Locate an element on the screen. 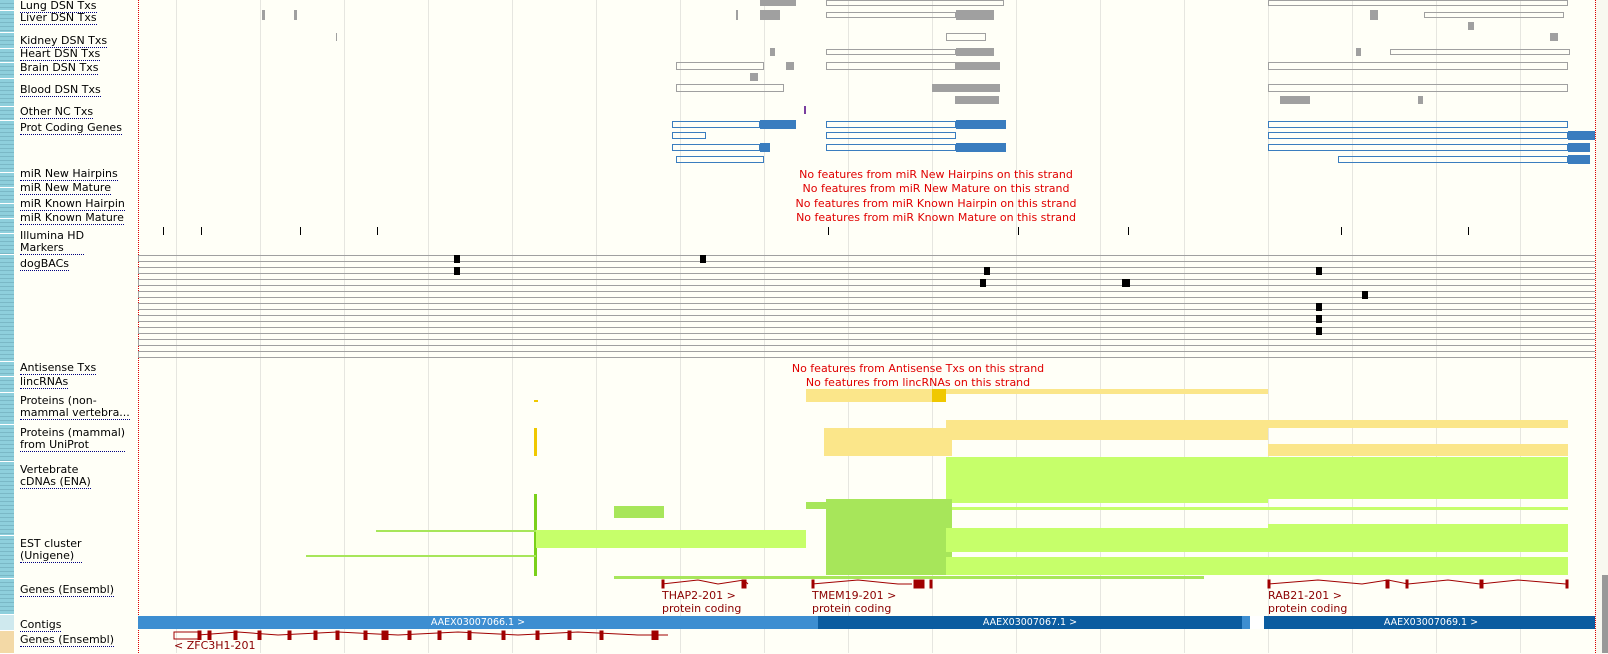 The height and width of the screenshot is (654, 1608). track-label-liver: Liver DSN Txs is located at coordinates (58, 18).